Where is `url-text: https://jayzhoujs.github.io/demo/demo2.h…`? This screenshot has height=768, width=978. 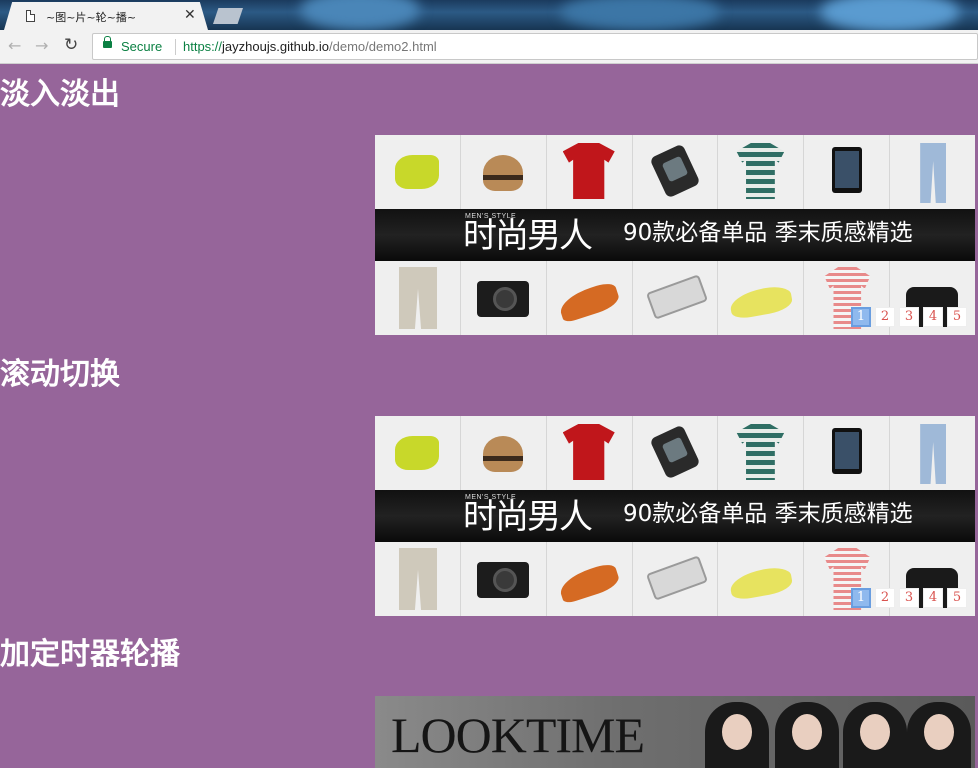
url-text: https://jayzhoujs.github.io/demo/demo2.h… is located at coordinates (310, 46).